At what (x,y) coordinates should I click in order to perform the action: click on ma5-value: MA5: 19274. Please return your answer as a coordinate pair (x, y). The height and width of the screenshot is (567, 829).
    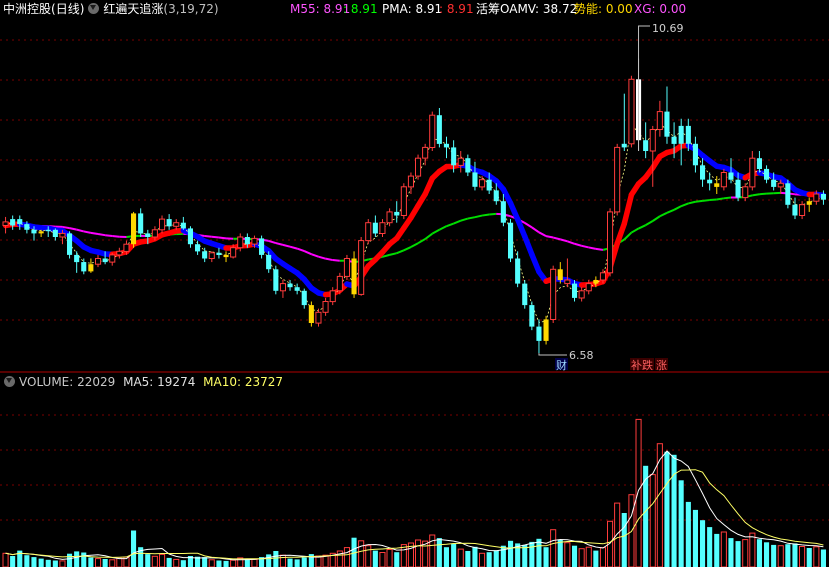
    Looking at the image, I should click on (159, 382).